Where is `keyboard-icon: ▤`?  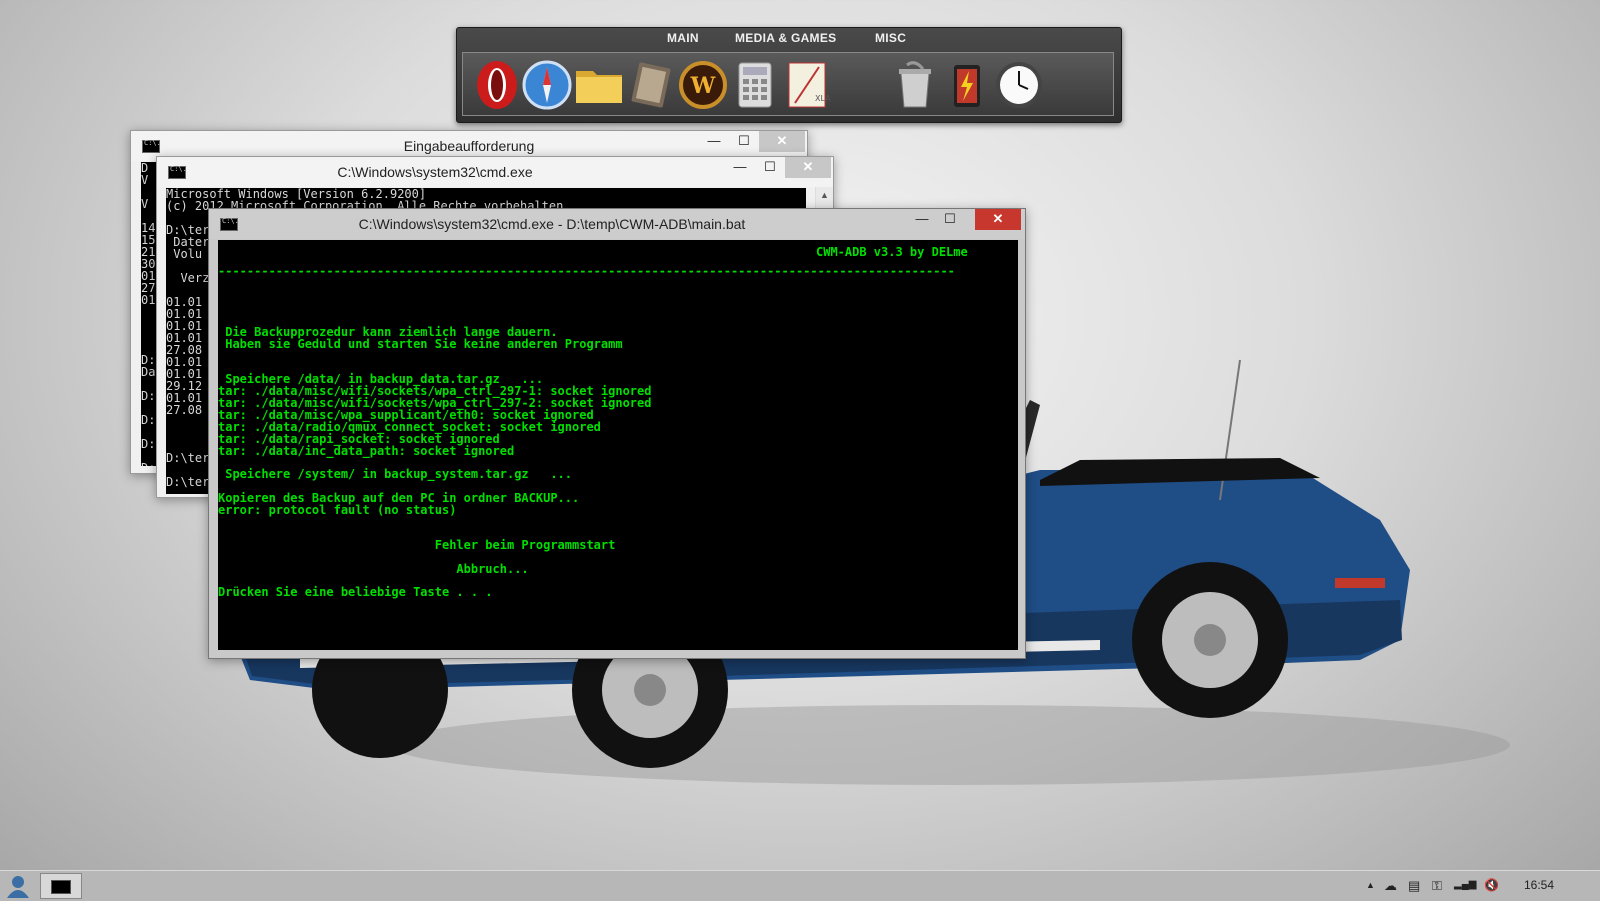
keyboard-icon: ▤ is located at coordinates (1414, 886).